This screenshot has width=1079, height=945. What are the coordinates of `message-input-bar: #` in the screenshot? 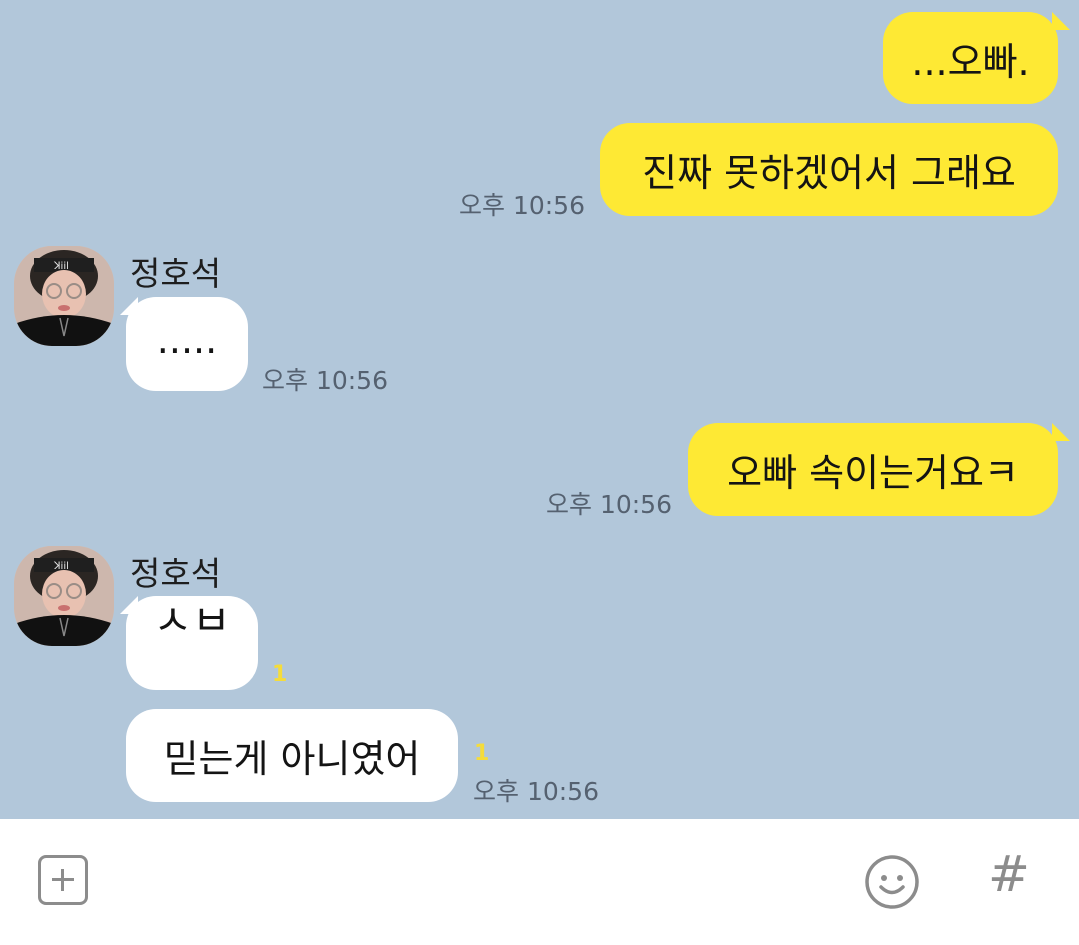 It's located at (539, 882).